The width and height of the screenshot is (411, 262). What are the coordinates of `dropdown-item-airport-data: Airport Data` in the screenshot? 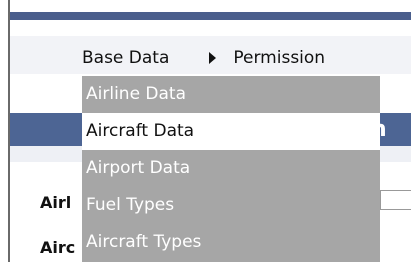 It's located at (231, 168).